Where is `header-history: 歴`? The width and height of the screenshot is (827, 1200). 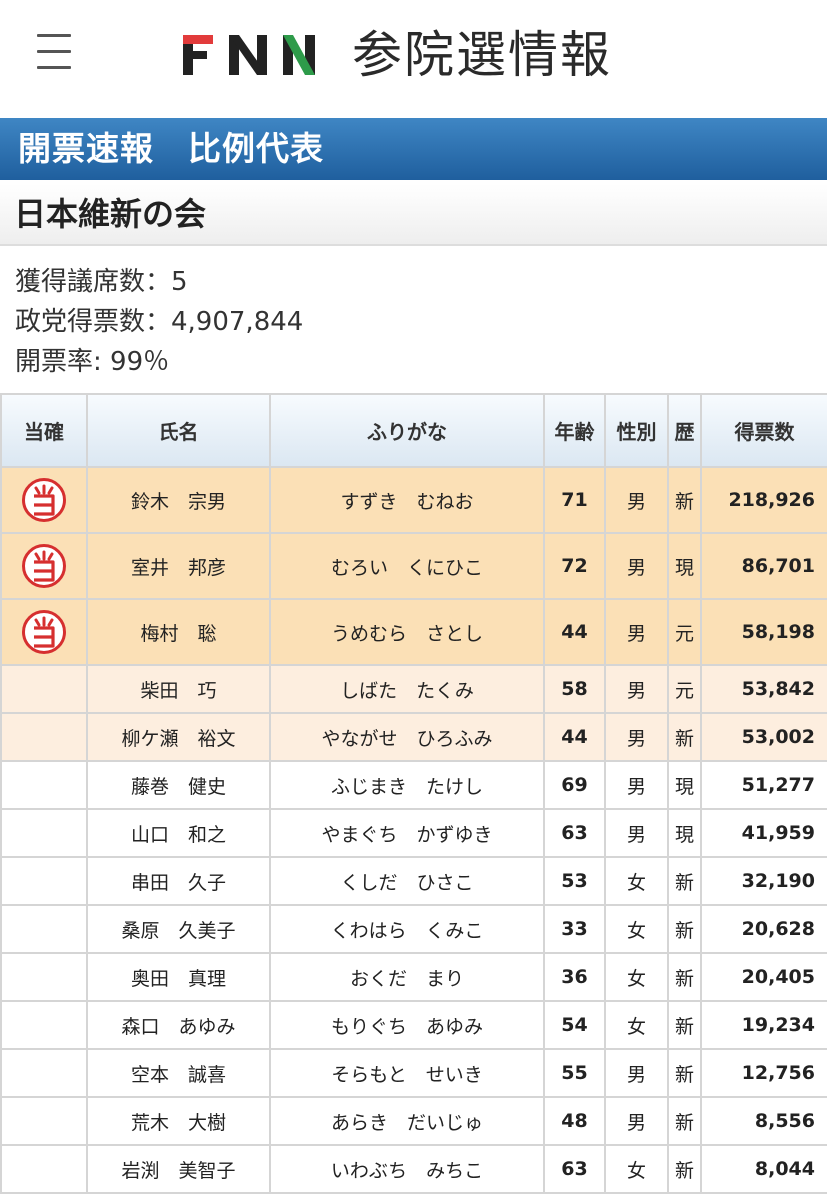
header-history: 歴 is located at coordinates (684, 430).